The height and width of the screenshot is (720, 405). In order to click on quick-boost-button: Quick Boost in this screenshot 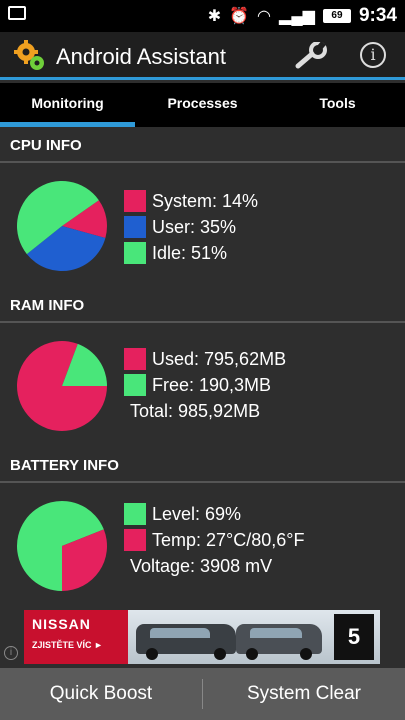, I will do `click(101, 694)`.